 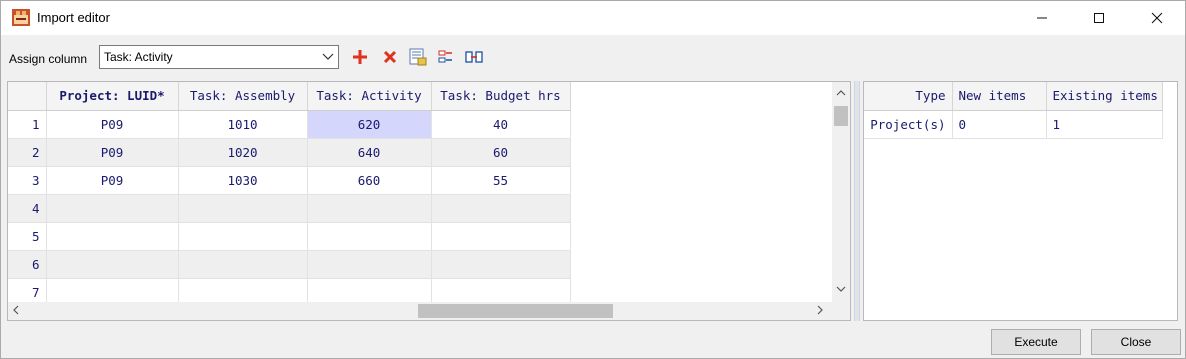 I want to click on table-cell: 40, so click(x=501, y=124).